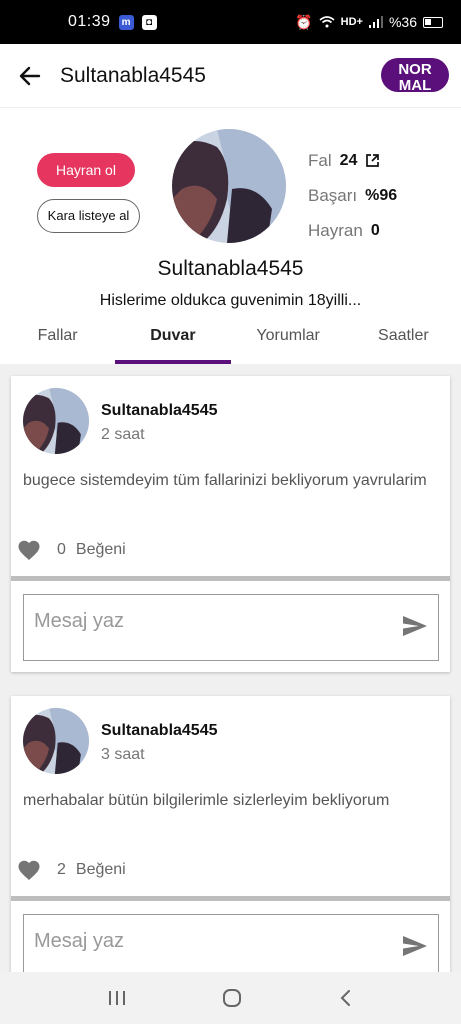  I want to click on profile-tabs: Fallar Duvar Yorumlar Saatler, so click(230, 339).